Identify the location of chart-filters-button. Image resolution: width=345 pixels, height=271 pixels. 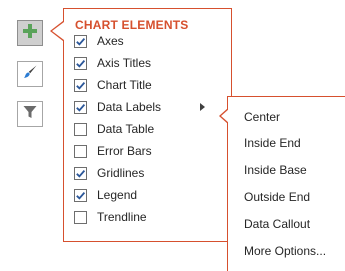
(30, 114).